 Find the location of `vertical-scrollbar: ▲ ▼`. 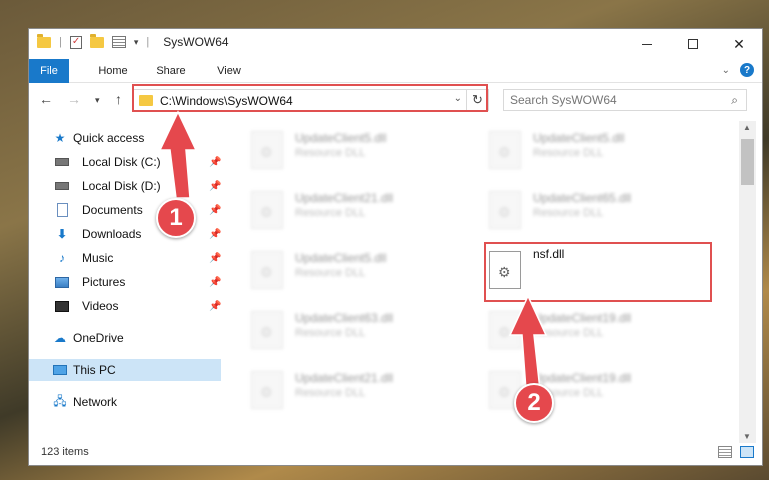

vertical-scrollbar: ▲ ▼ is located at coordinates (747, 282).